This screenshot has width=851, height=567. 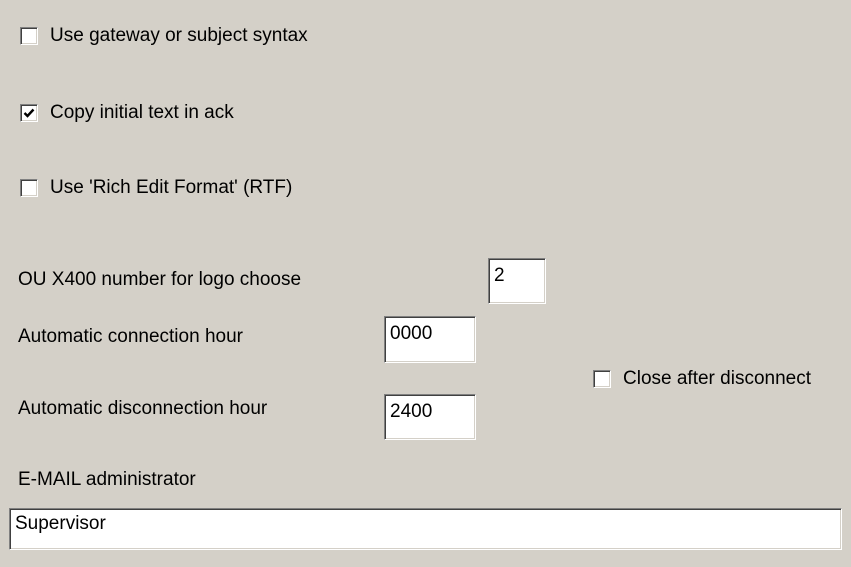 What do you see at coordinates (517, 281) in the screenshot?
I see `ou-x400-field: 2` at bounding box center [517, 281].